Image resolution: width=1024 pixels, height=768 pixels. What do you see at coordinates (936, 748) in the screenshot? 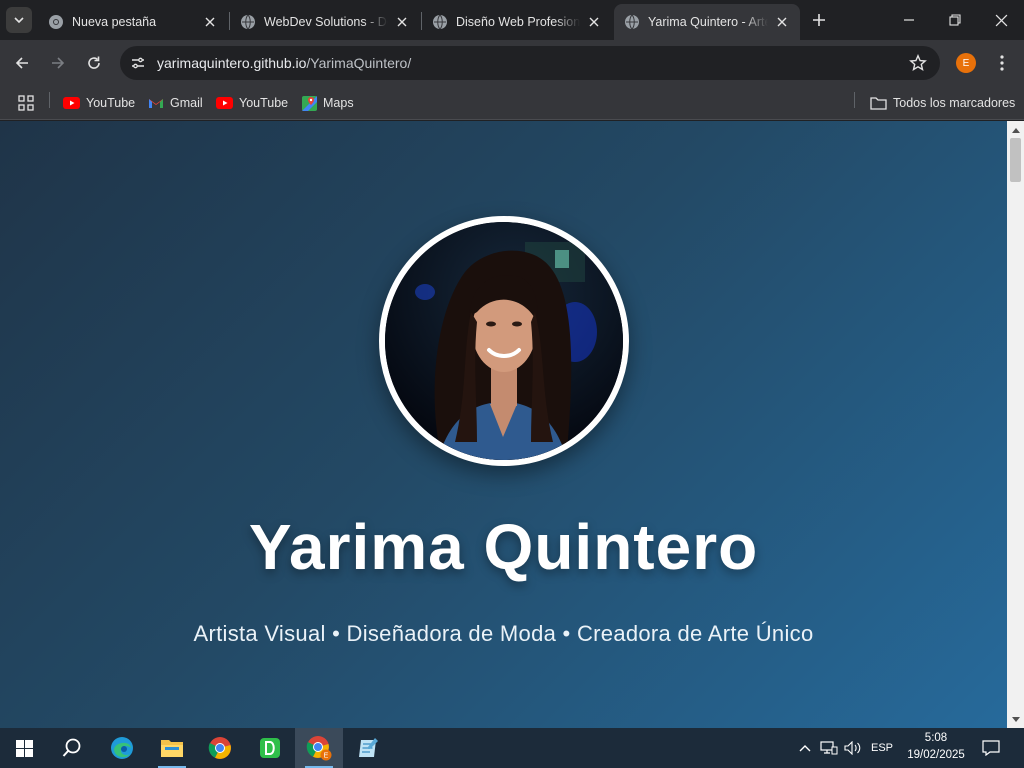
I see `system-clock: 5:08 19/02/2025` at bounding box center [936, 748].